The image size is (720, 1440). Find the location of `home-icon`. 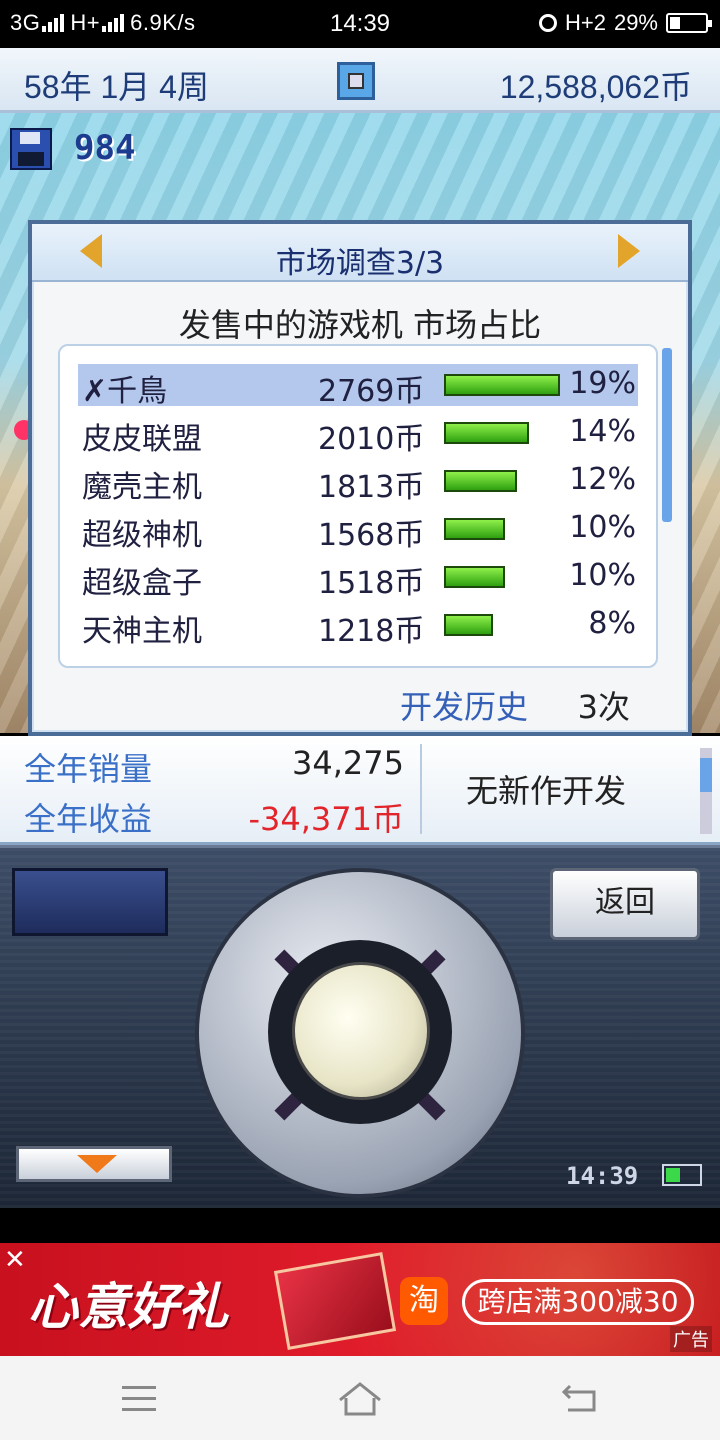

home-icon is located at coordinates (360, 1398).